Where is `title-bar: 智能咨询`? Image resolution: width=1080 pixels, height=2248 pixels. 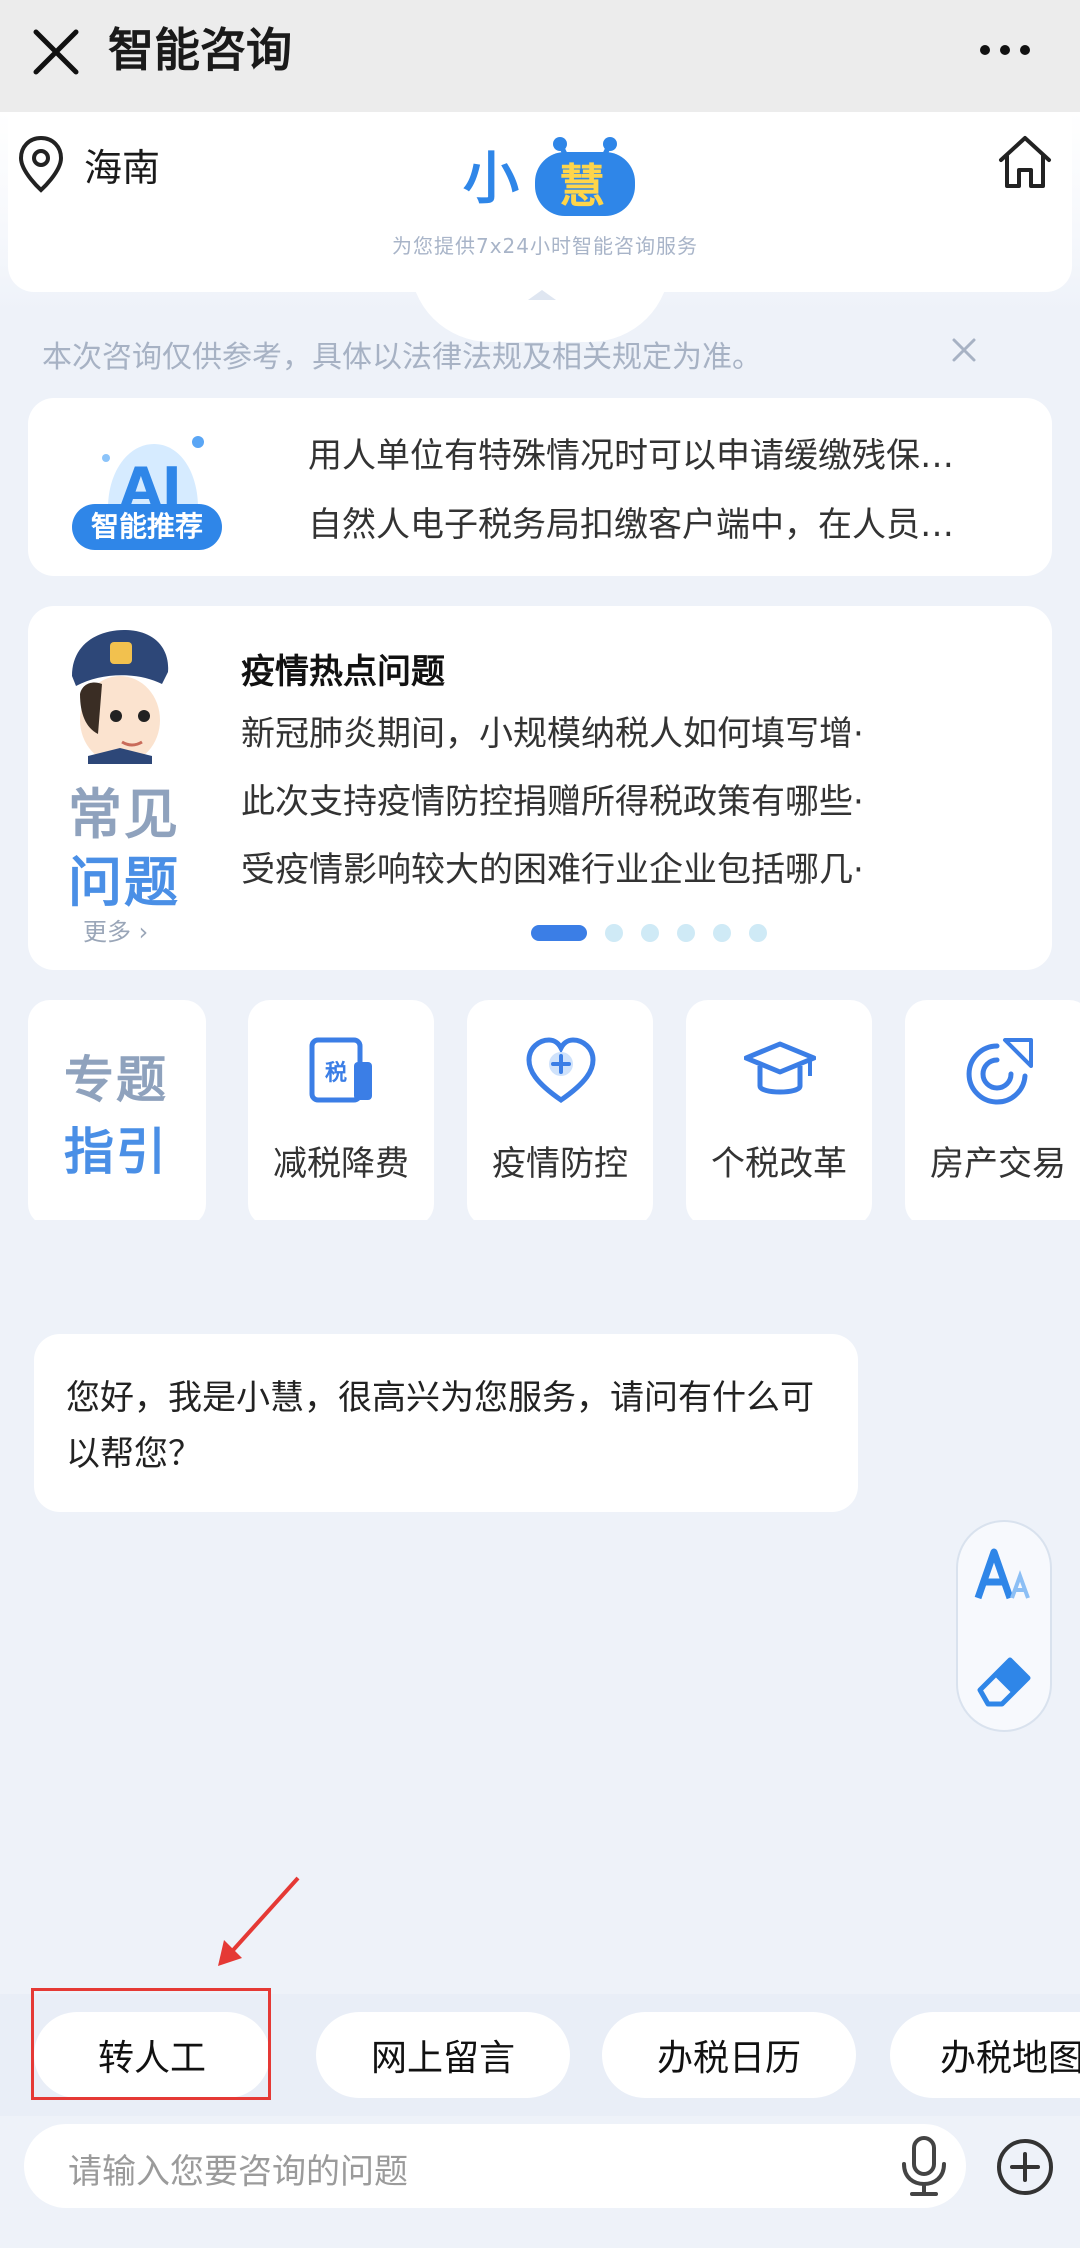 title-bar: 智能咨询 is located at coordinates (540, 56).